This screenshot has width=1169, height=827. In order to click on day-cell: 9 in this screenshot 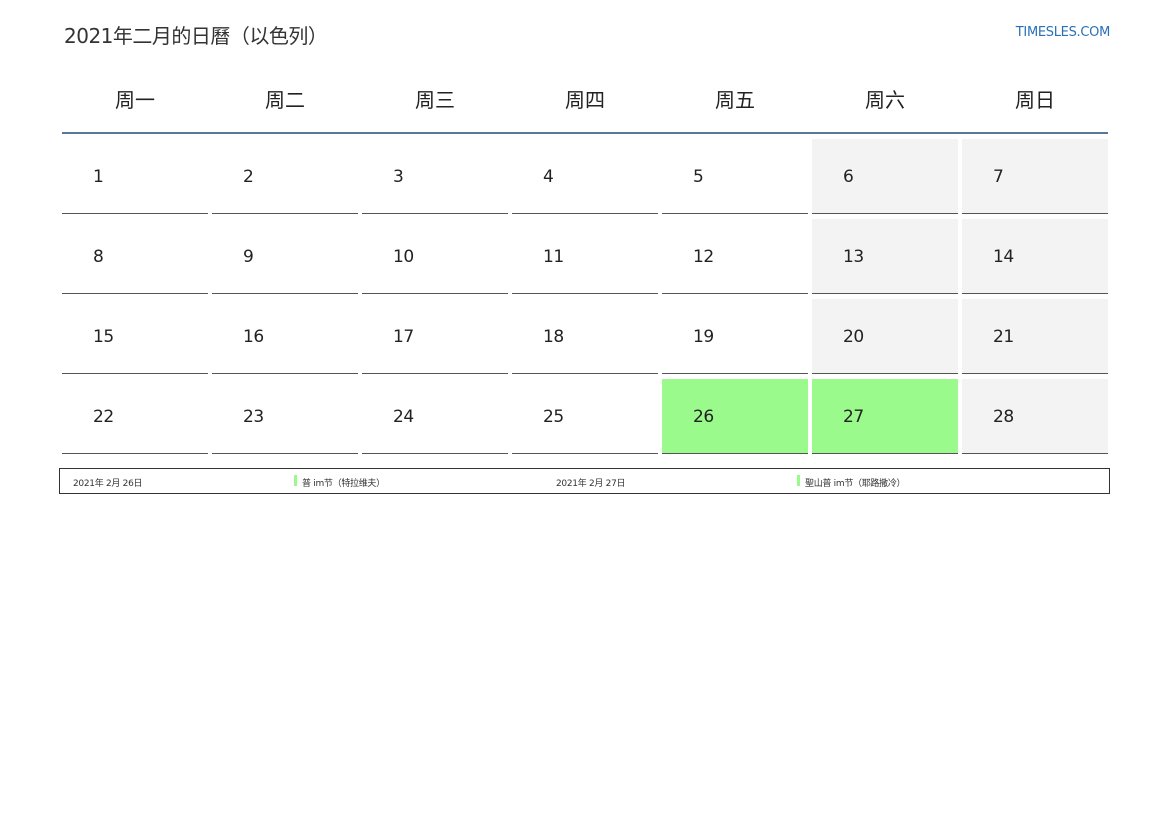, I will do `click(285, 256)`.